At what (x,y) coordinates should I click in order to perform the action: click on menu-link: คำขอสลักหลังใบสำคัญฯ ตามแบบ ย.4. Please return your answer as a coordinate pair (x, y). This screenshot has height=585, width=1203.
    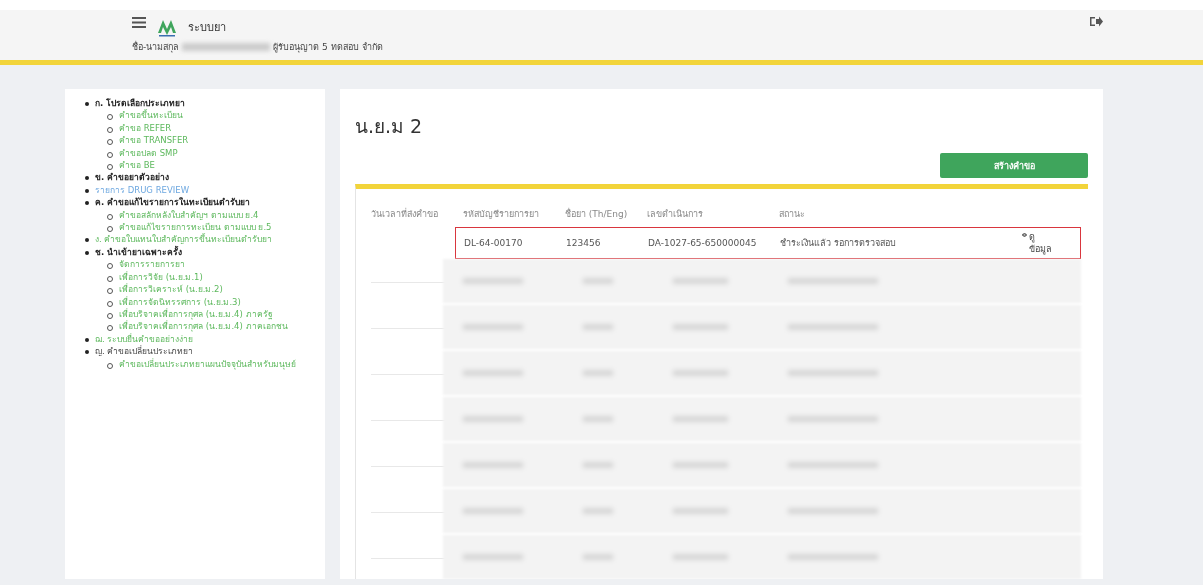
    Looking at the image, I should click on (189, 215).